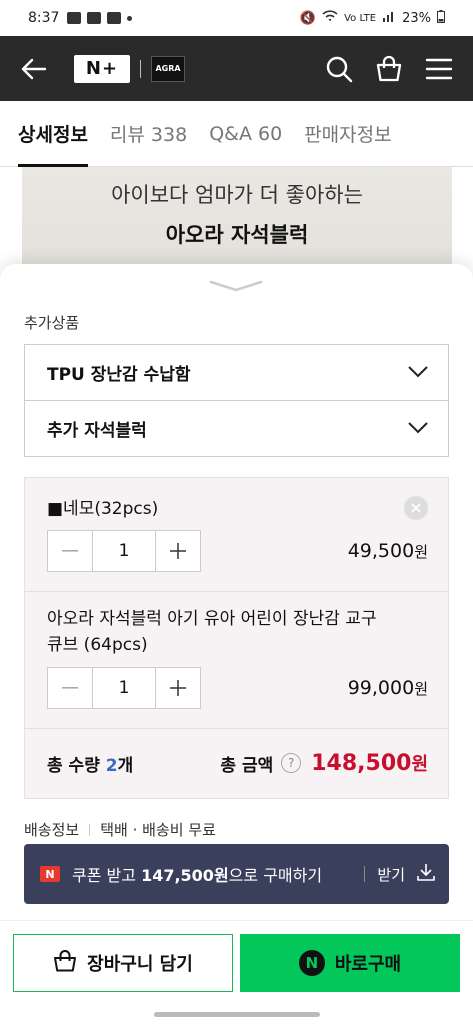  I want to click on help-question-icon: ?, so click(291, 763).